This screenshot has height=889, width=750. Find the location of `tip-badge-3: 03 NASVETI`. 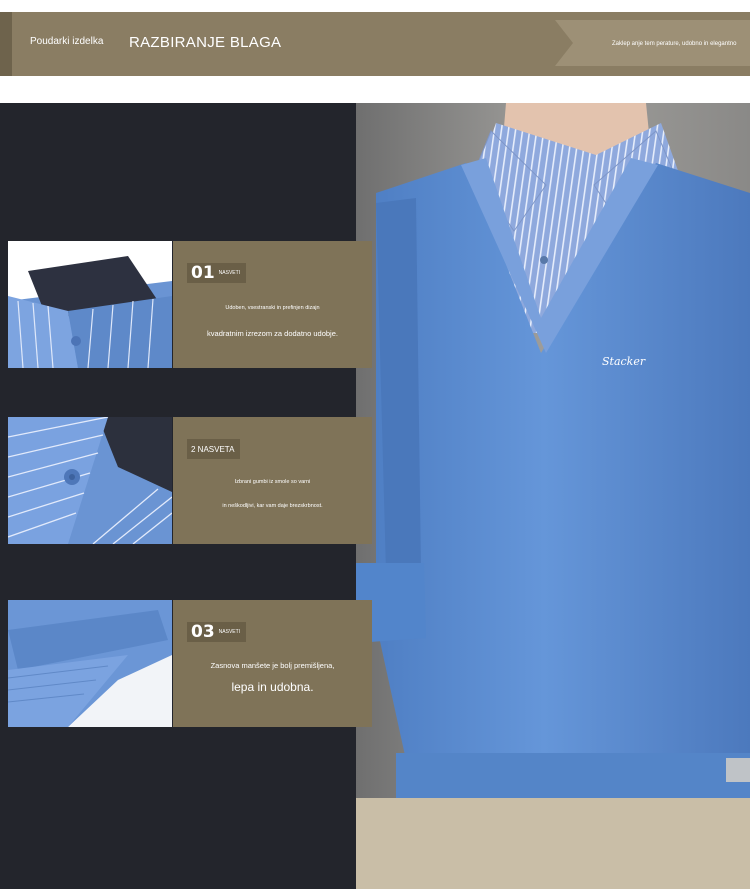

tip-badge-3: 03 NASVETI is located at coordinates (217, 632).